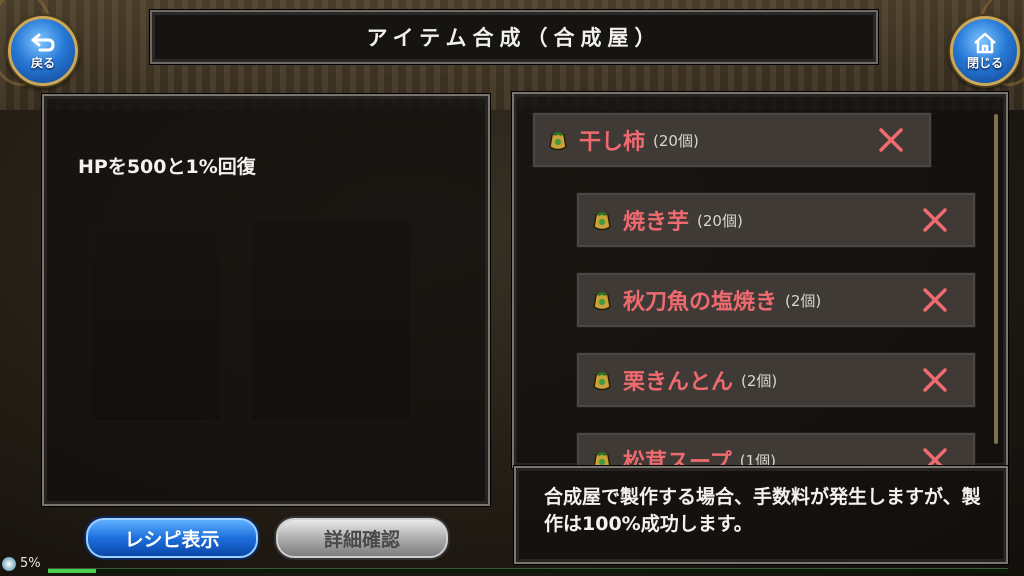 The height and width of the screenshot is (576, 1024). I want to click on back-arrow-icon, so click(43, 42).